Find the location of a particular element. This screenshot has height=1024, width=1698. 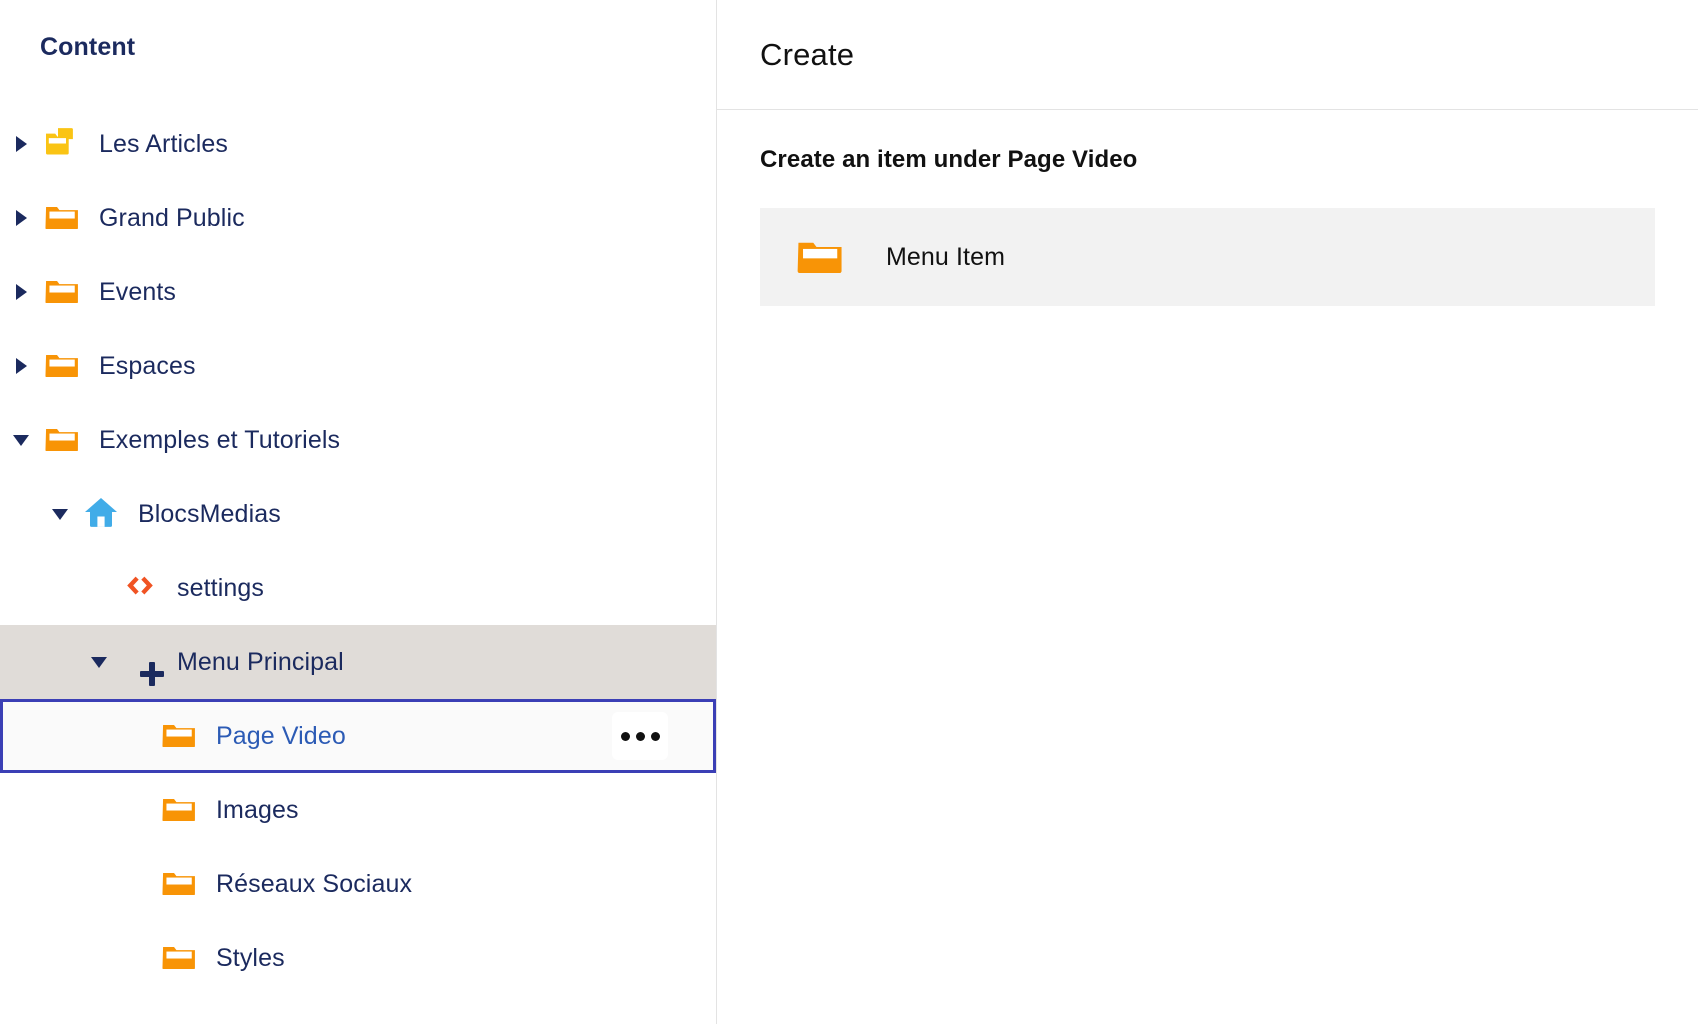

create-section-heading: Create an item under Page Video is located at coordinates (949, 159).